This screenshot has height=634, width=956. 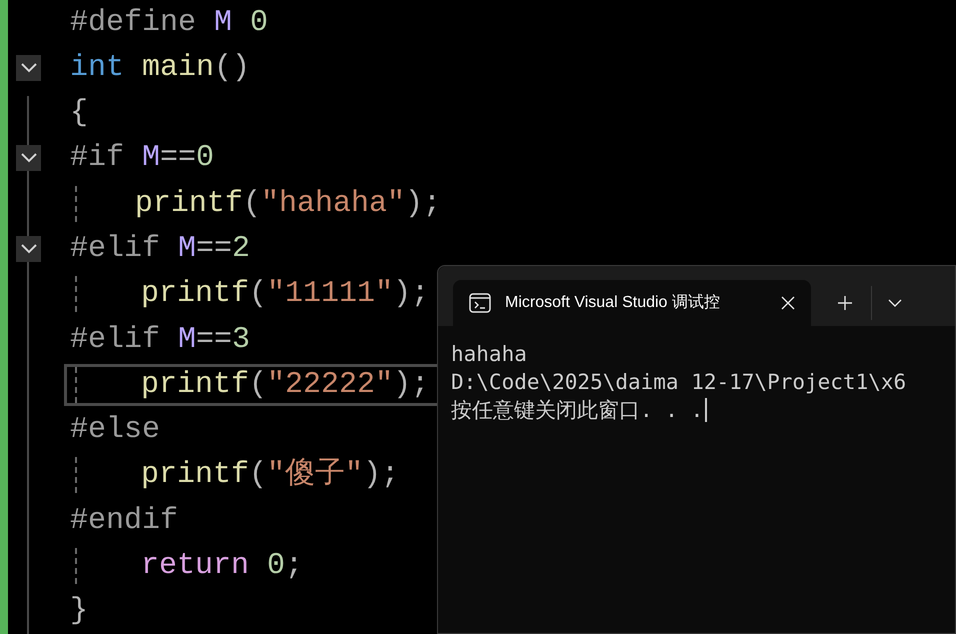 What do you see at coordinates (612, 302) in the screenshot?
I see `tab-title: Microsoft Visual Studio 调试控` at bounding box center [612, 302].